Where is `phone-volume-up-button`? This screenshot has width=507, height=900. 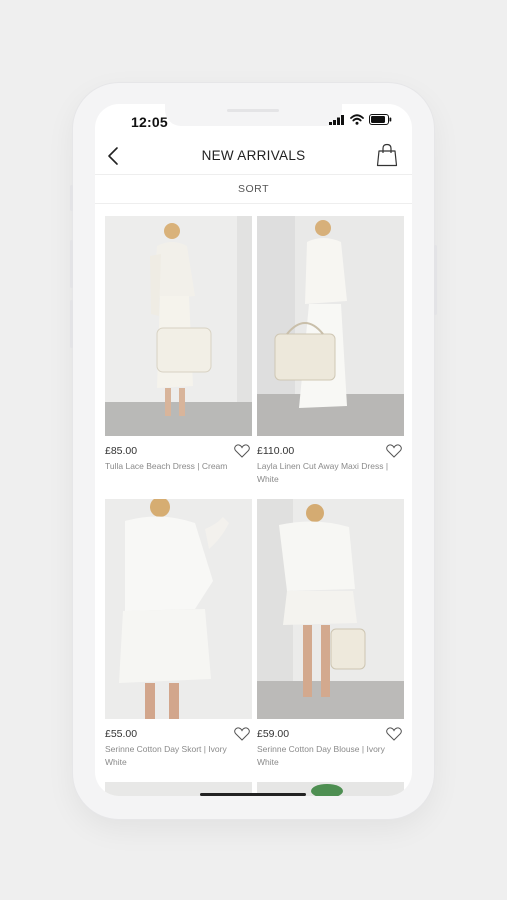
phone-volume-up-button is located at coordinates (71, 264).